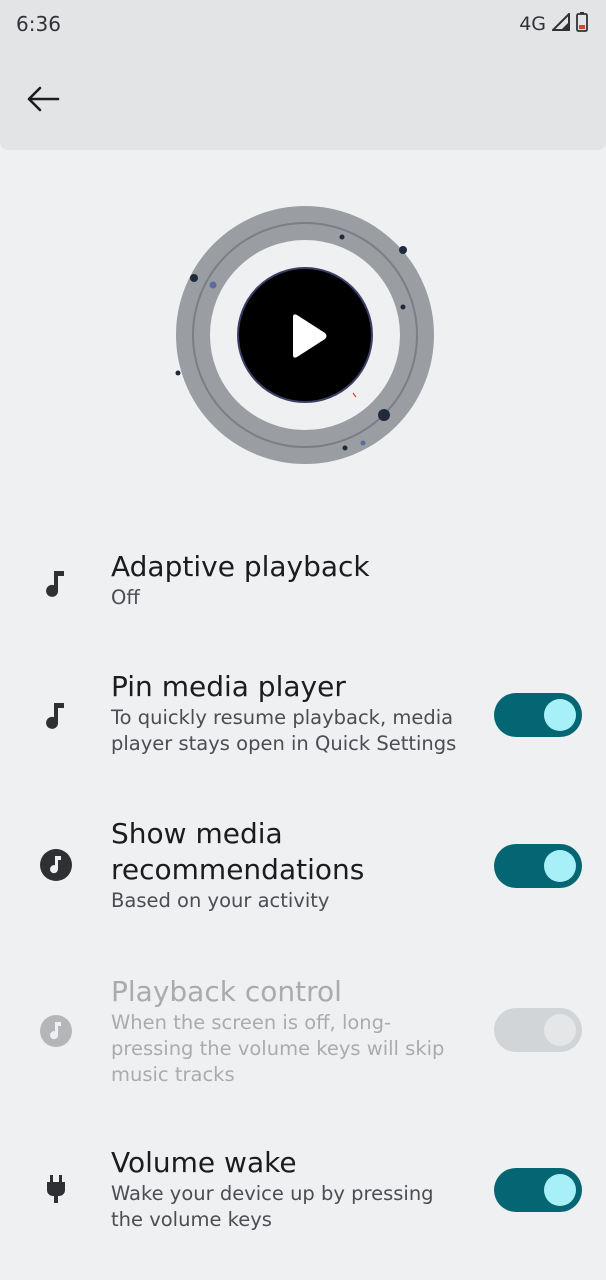 This screenshot has width=606, height=1280. What do you see at coordinates (538, 715) in the screenshot?
I see `pin-media-player-toggle` at bounding box center [538, 715].